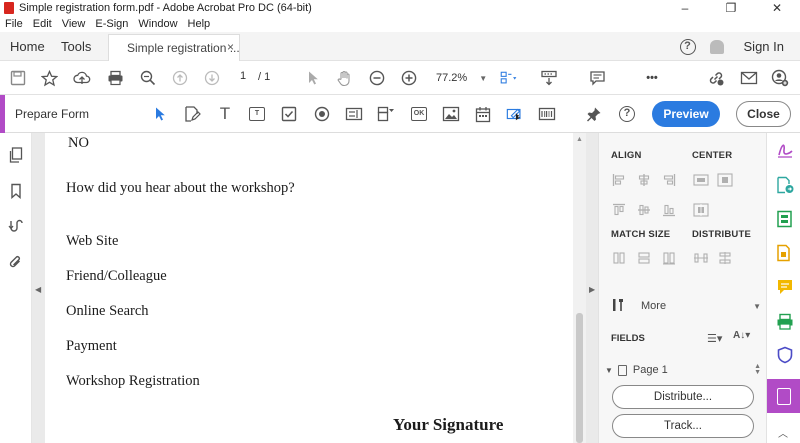  I want to click on match-height-icon, so click(619, 258).